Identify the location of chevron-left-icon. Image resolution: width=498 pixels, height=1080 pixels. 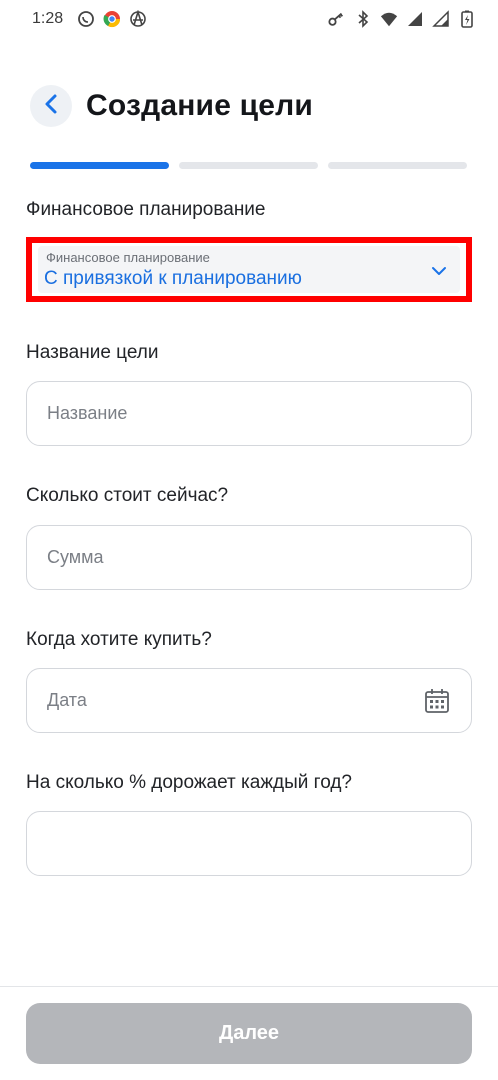
(51, 106).